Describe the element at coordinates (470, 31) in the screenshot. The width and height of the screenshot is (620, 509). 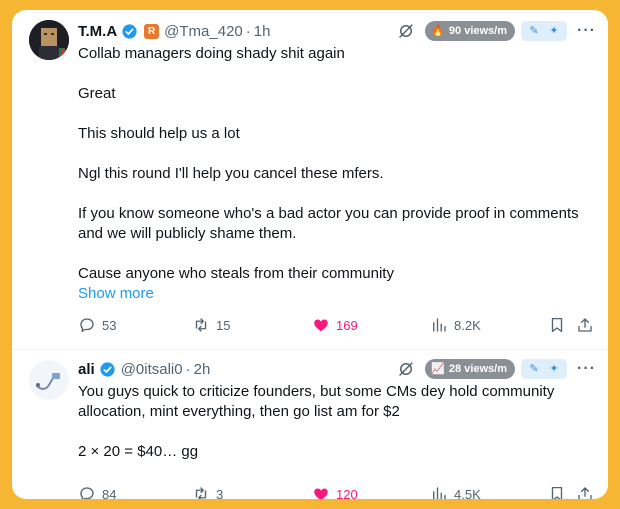
I see `views-rate-badge: 🔥 90 views/m` at that location.